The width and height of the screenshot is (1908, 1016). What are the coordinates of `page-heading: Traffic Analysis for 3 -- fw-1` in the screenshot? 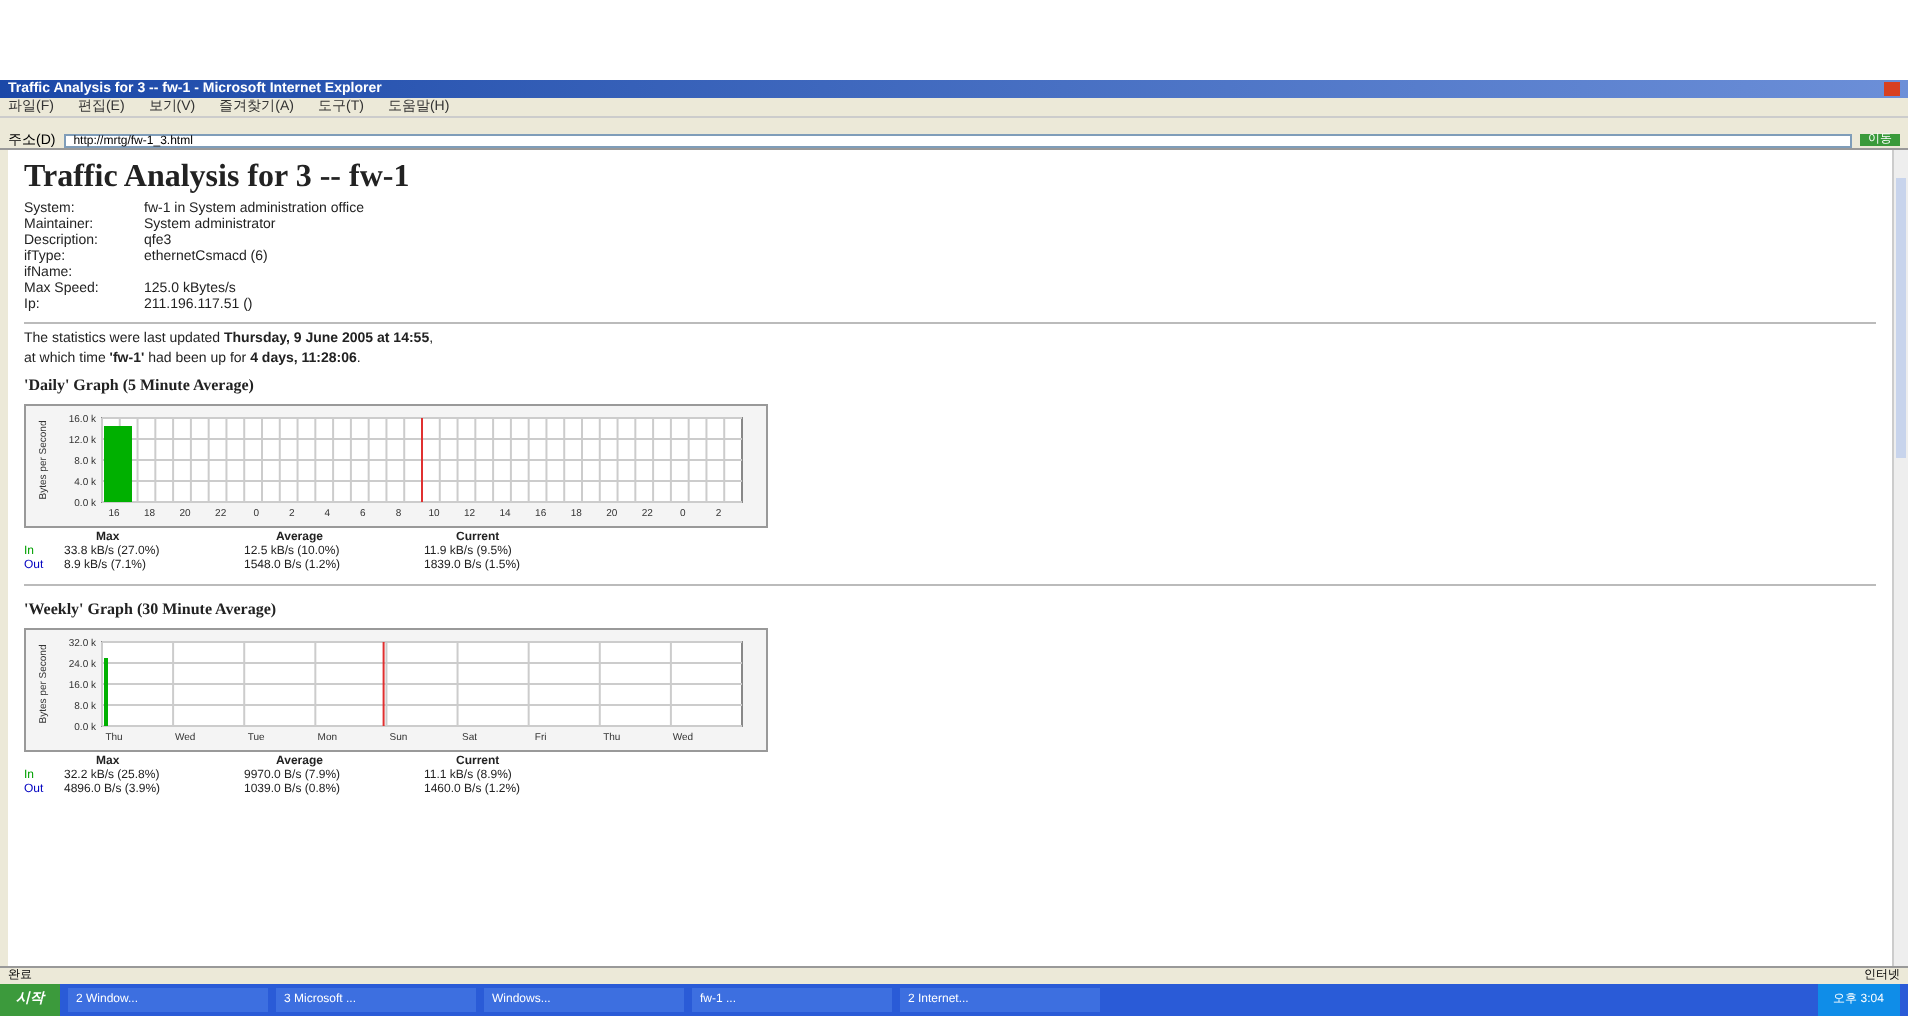 It's located at (218, 178).